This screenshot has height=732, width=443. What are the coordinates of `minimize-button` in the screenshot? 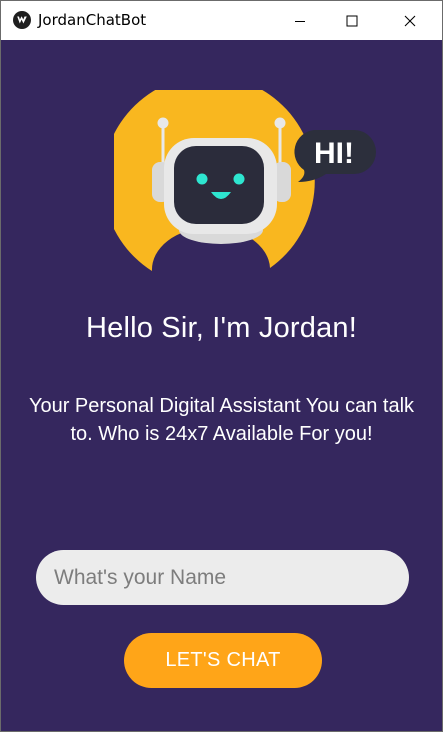 It's located at (300, 20).